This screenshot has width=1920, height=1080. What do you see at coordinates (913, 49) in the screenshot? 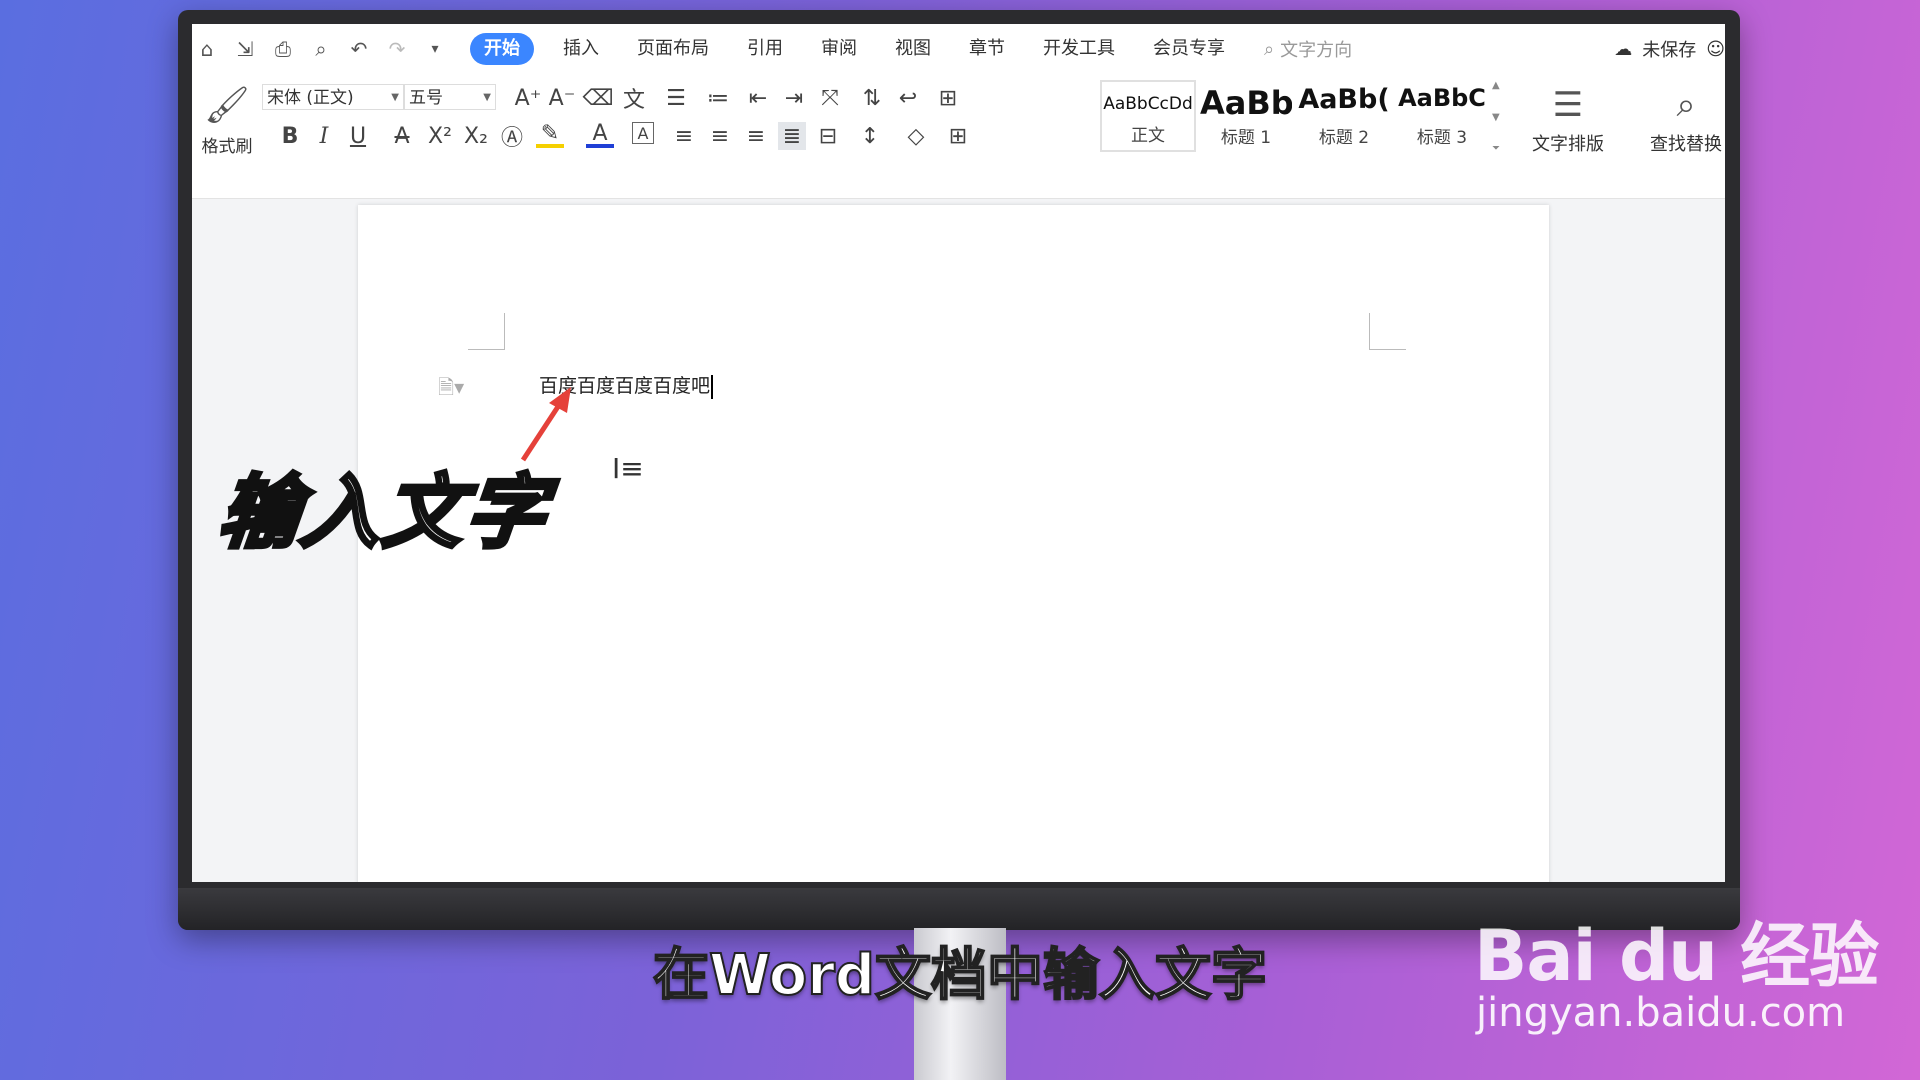
I see `tab-view: 视图` at bounding box center [913, 49].